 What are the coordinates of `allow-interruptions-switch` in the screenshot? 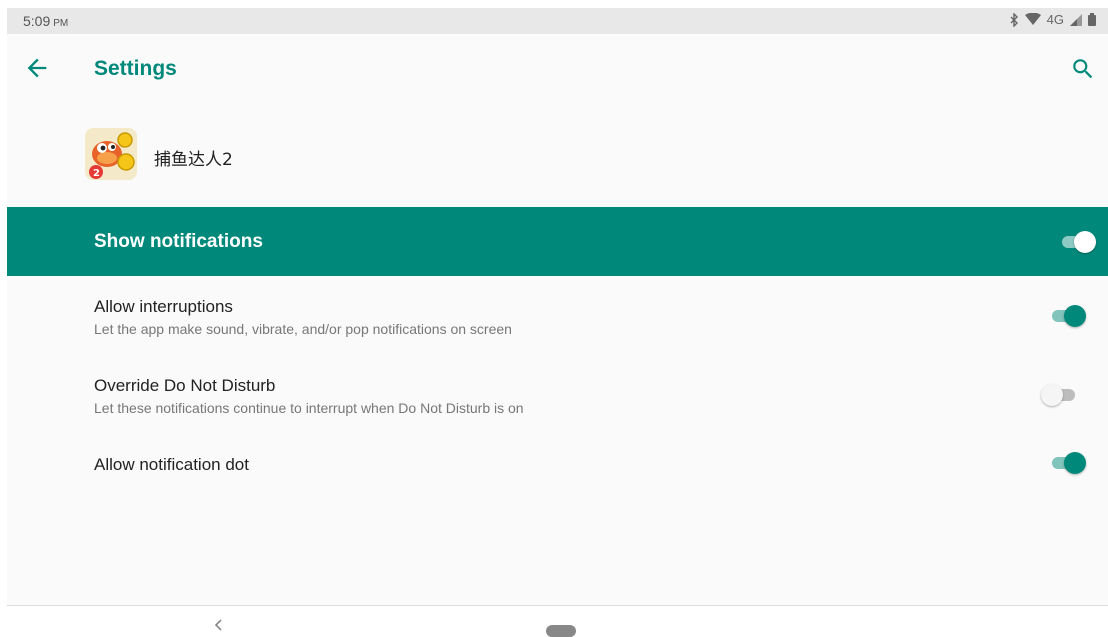 It's located at (1068, 316).